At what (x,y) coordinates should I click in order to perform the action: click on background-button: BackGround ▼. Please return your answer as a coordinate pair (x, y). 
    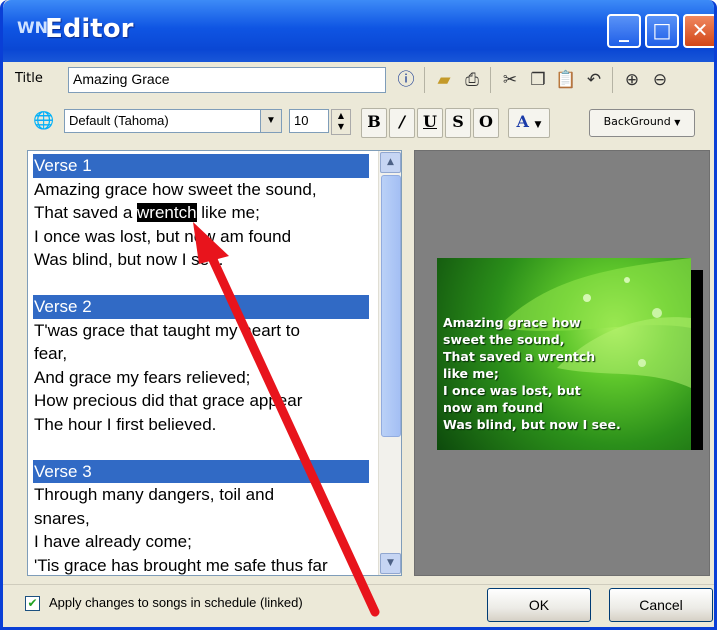
    Looking at the image, I should click on (642, 123).